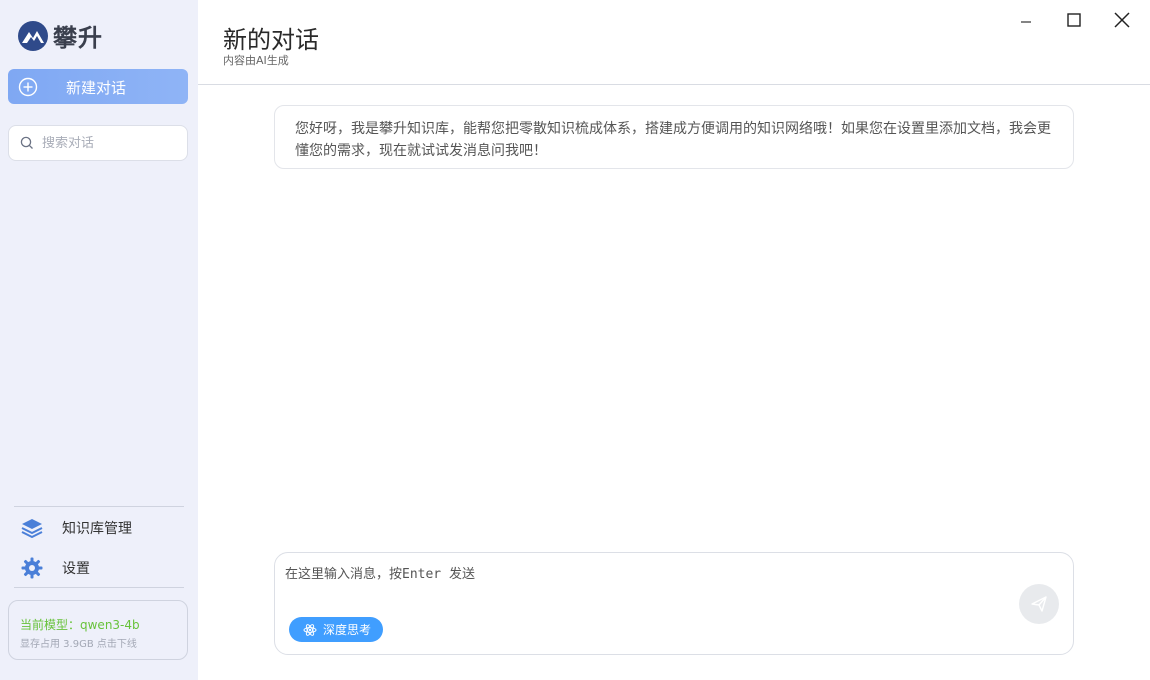  What do you see at coordinates (28, 87) in the screenshot?
I see `plus-circle-icon` at bounding box center [28, 87].